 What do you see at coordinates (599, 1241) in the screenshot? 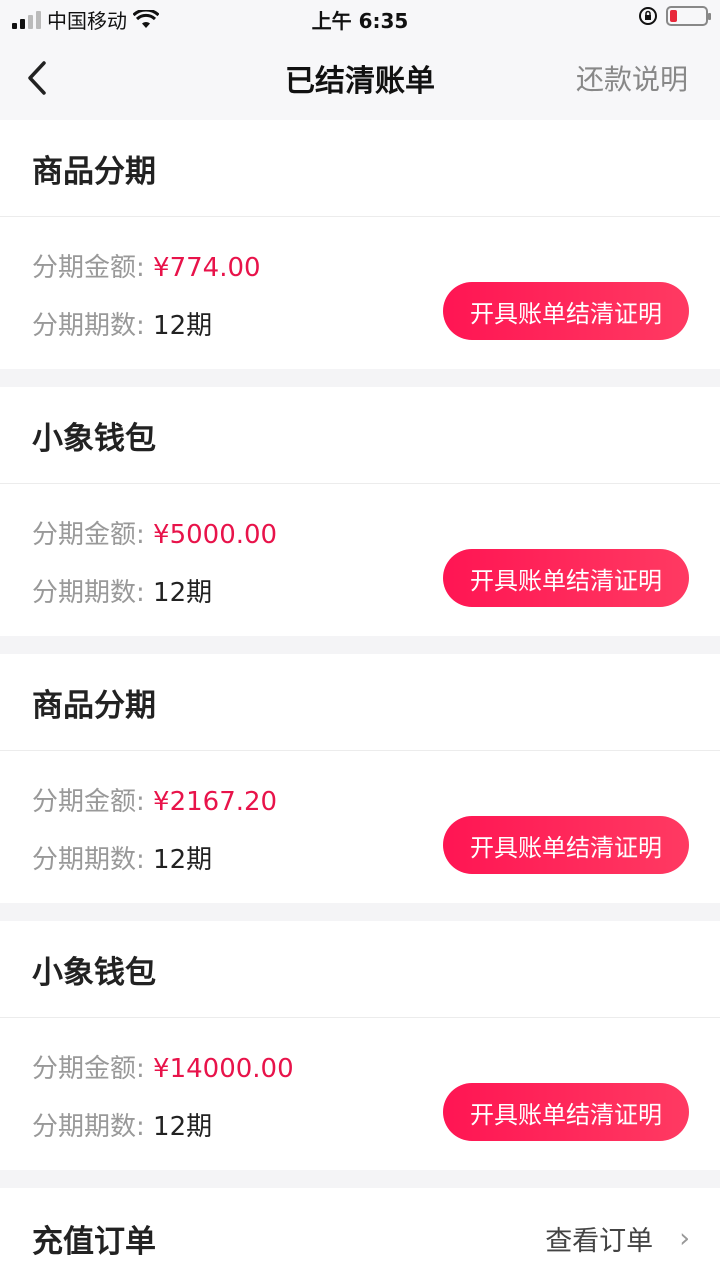
I see `view-order-label: 查看订单` at bounding box center [599, 1241].